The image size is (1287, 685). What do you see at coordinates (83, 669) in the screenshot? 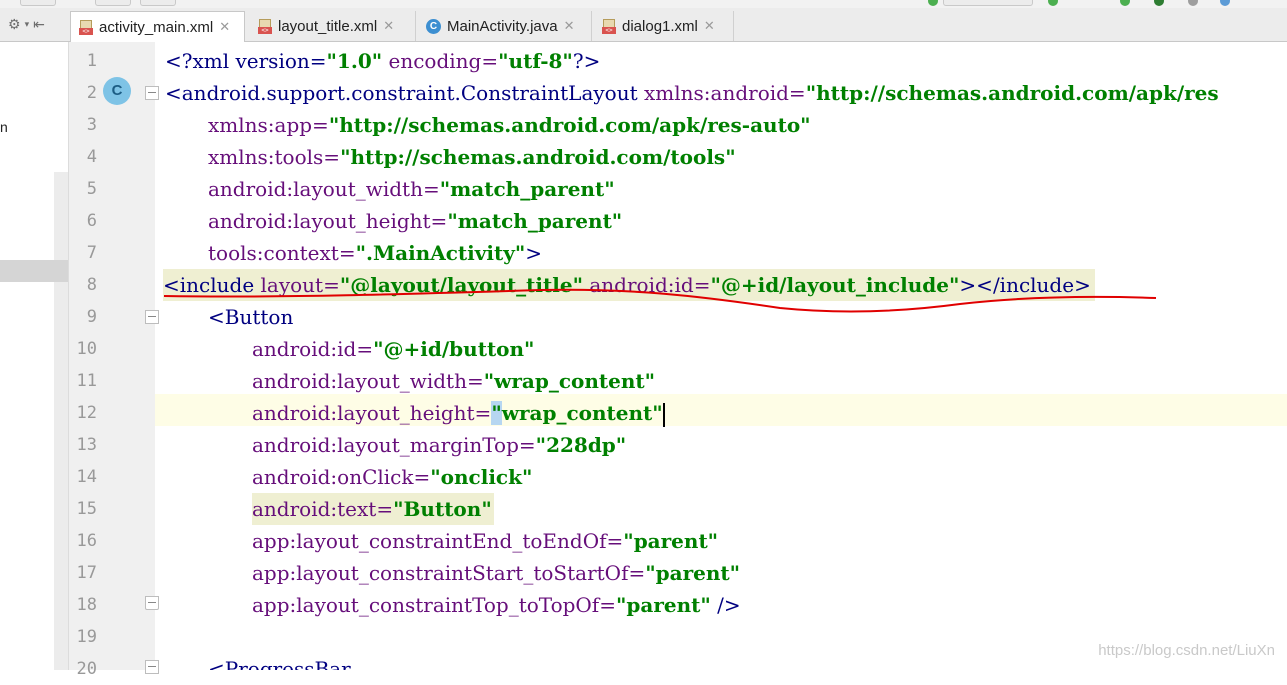
I see `line-number: 20` at bounding box center [83, 669].